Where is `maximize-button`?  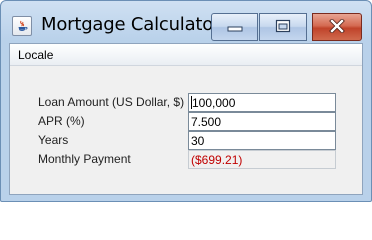 maximize-button is located at coordinates (283, 27).